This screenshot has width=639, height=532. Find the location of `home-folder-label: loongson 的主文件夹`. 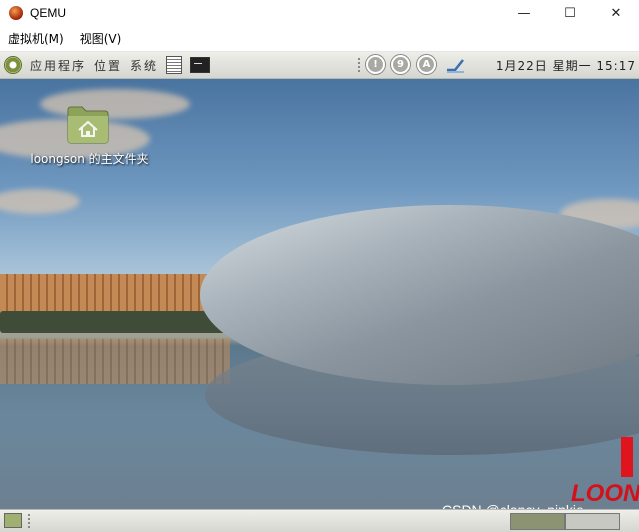

home-folder-label: loongson 的主文件夹 is located at coordinates (89, 159).